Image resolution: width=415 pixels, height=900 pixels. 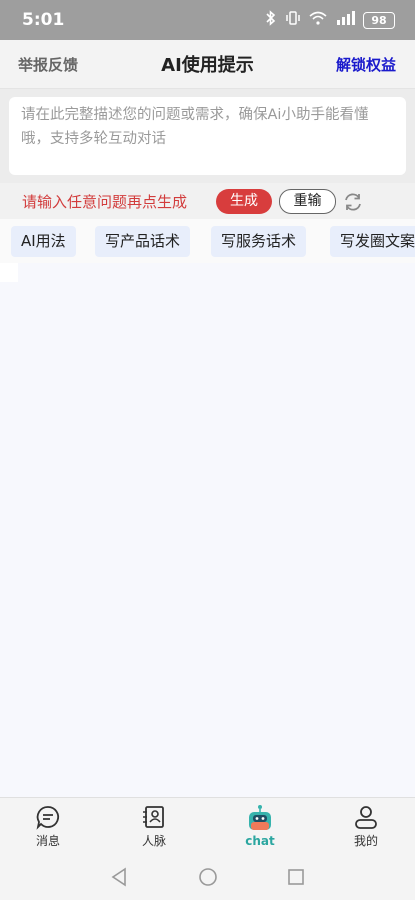 I want to click on tab-profile: 我的, so click(x=366, y=826).